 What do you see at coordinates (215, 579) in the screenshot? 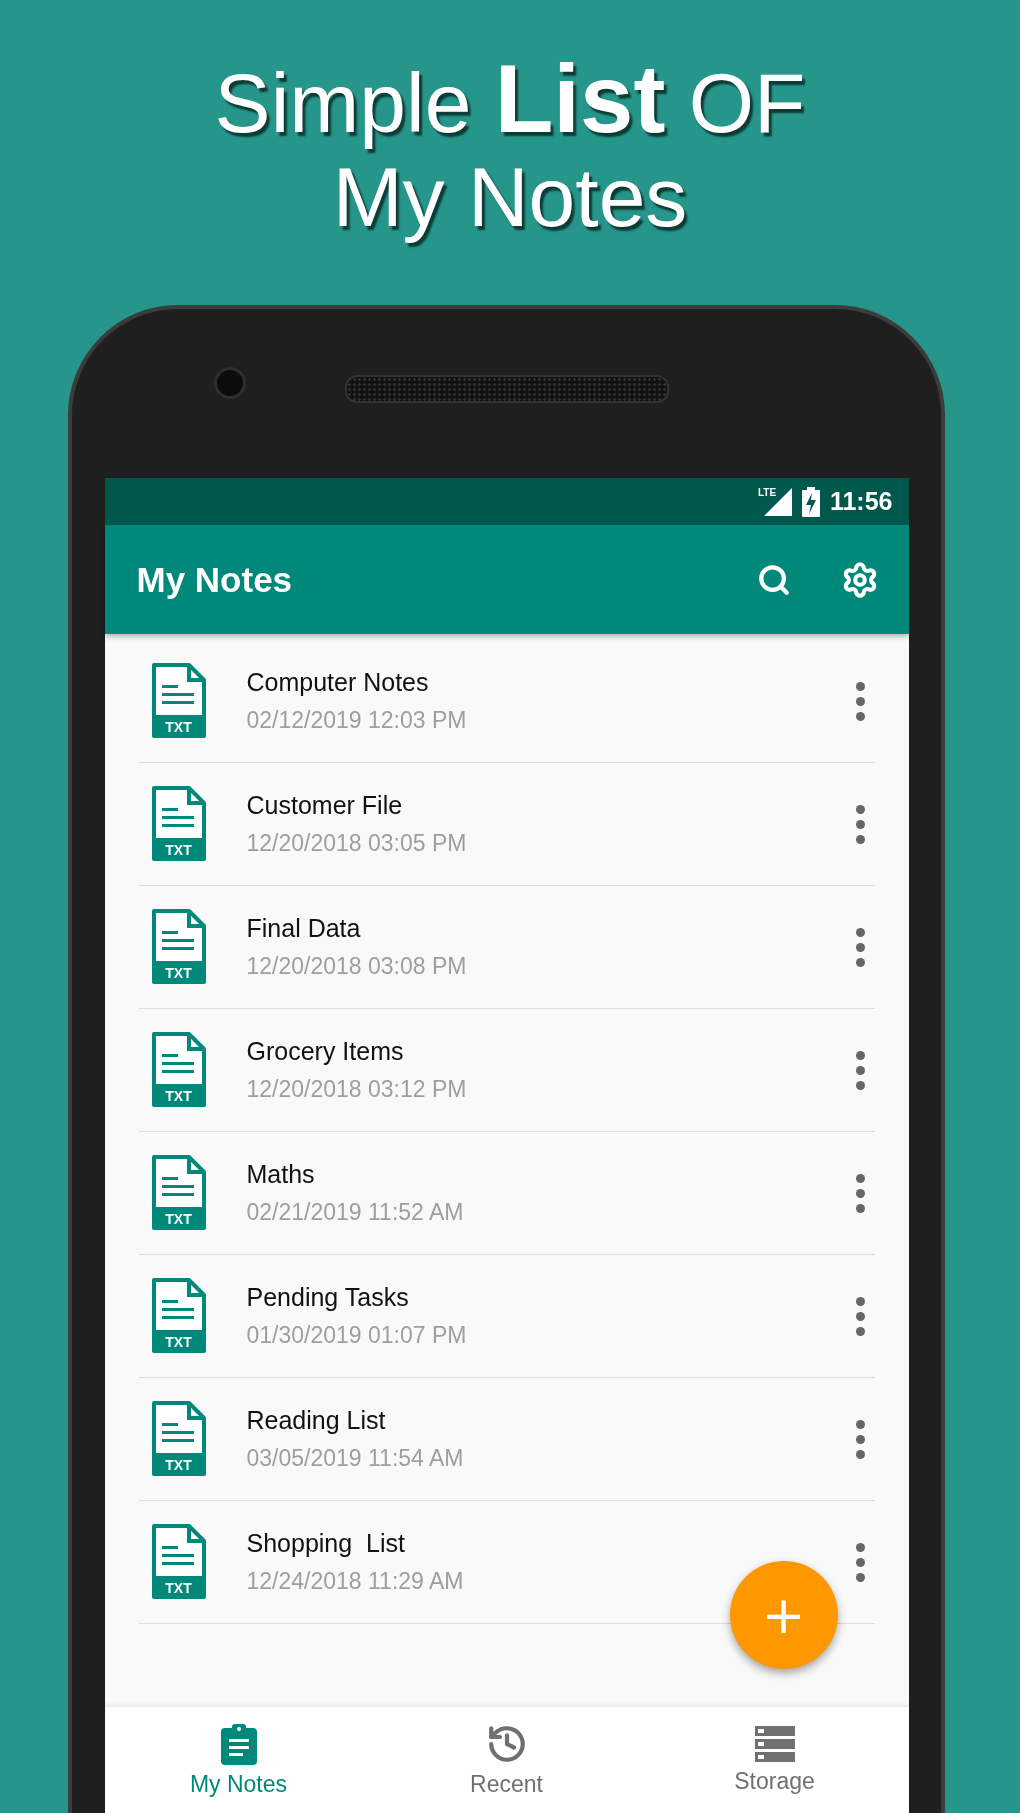
I see `app-title: My Notes` at bounding box center [215, 579].